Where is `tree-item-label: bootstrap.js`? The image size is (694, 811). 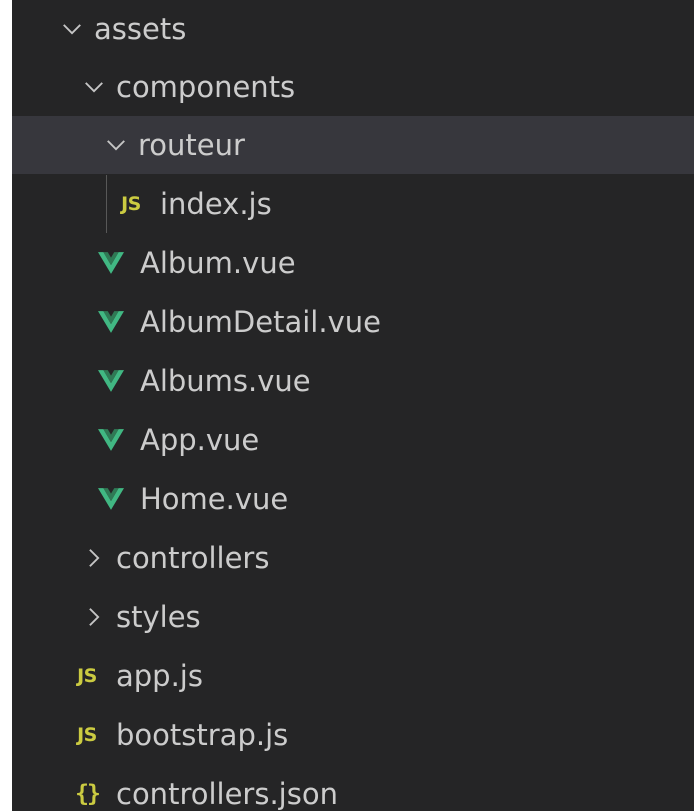
tree-item-label: bootstrap.js is located at coordinates (202, 734).